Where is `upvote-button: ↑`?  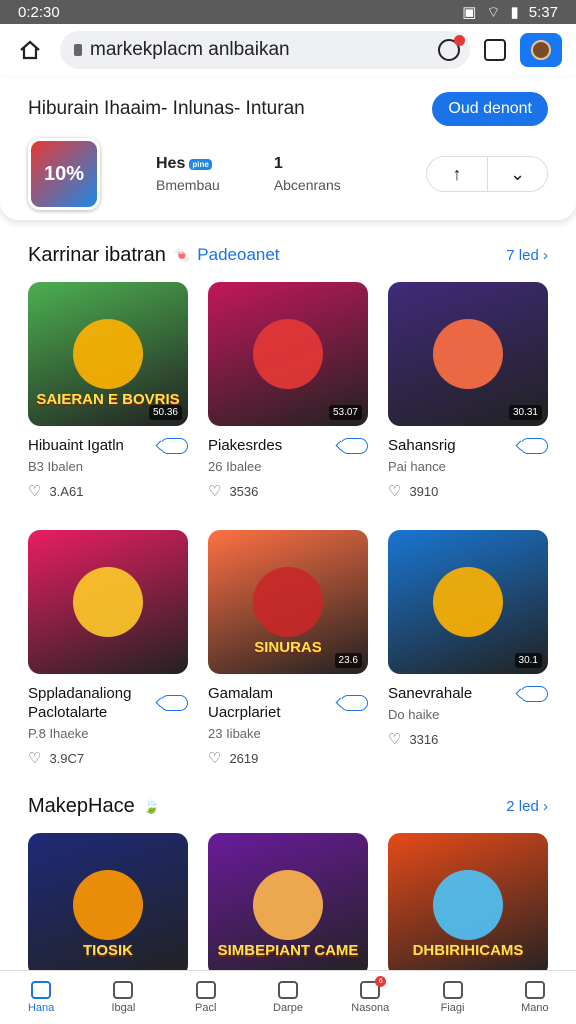
upvote-button: ↑ is located at coordinates (457, 174).